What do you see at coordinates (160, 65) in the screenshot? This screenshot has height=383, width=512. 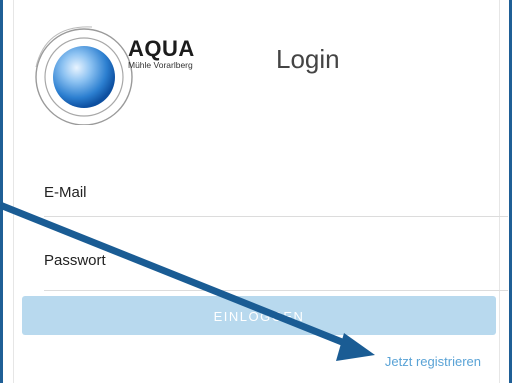 I see `logo-subtitle: Mühle Vorarlberg` at bounding box center [160, 65].